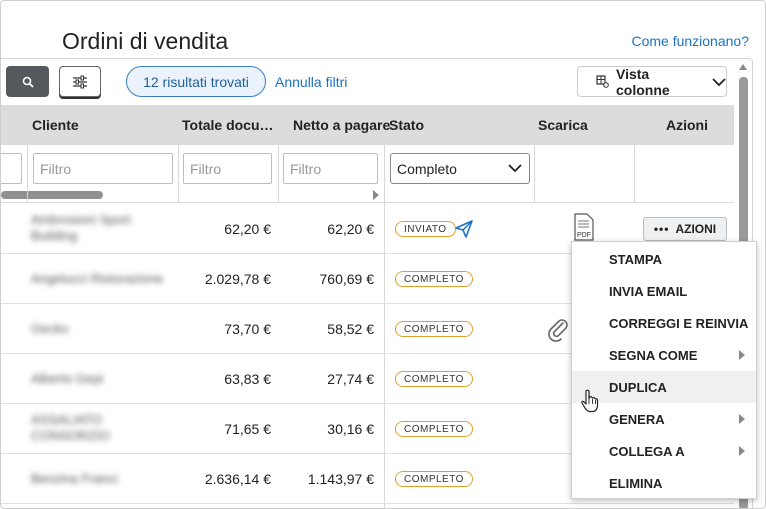 The height and width of the screenshot is (509, 766). Describe the element at coordinates (347, 279) in the screenshot. I see `net-amount: 760,69 €` at that location.